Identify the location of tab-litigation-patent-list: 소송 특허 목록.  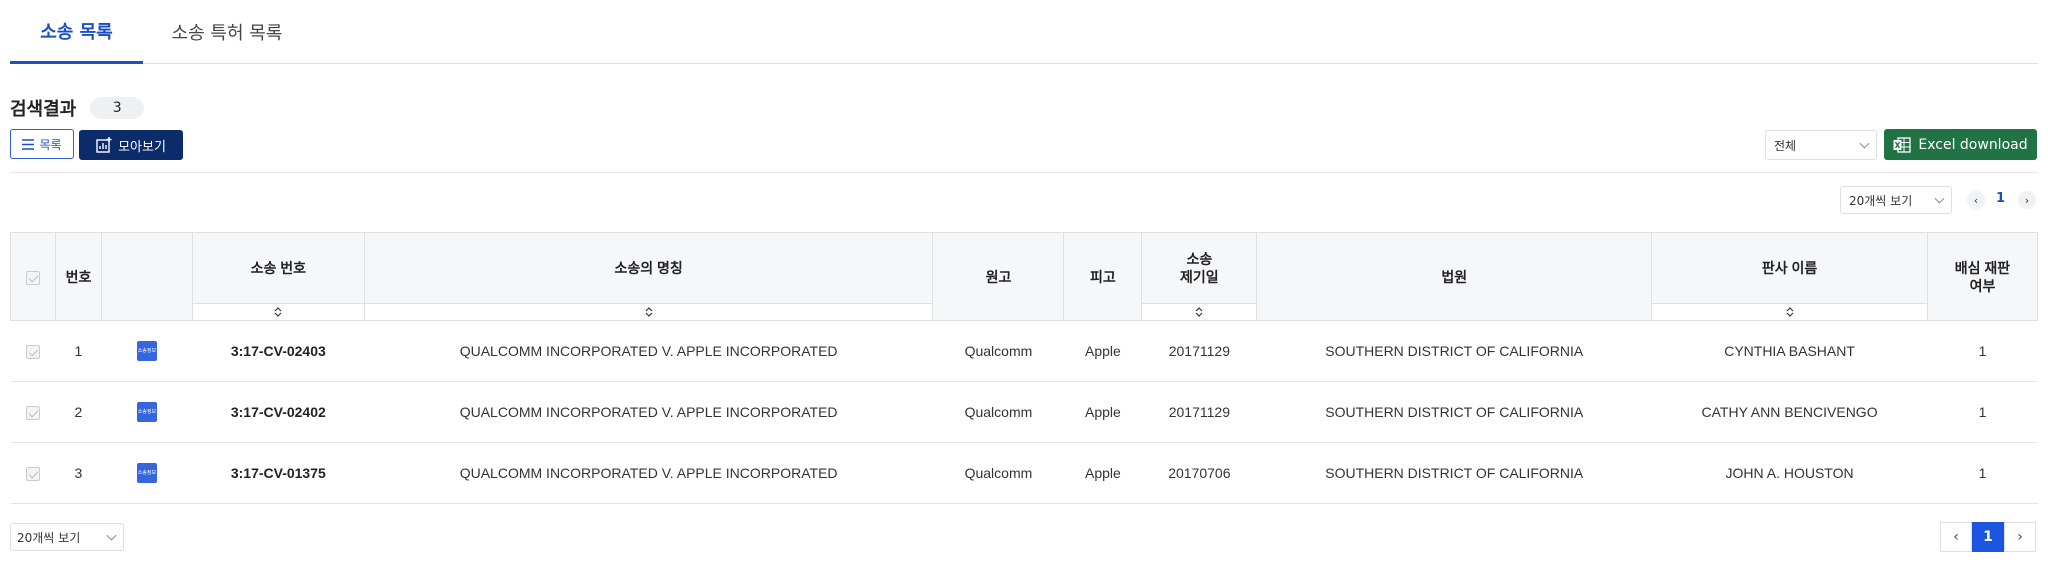
(227, 32).